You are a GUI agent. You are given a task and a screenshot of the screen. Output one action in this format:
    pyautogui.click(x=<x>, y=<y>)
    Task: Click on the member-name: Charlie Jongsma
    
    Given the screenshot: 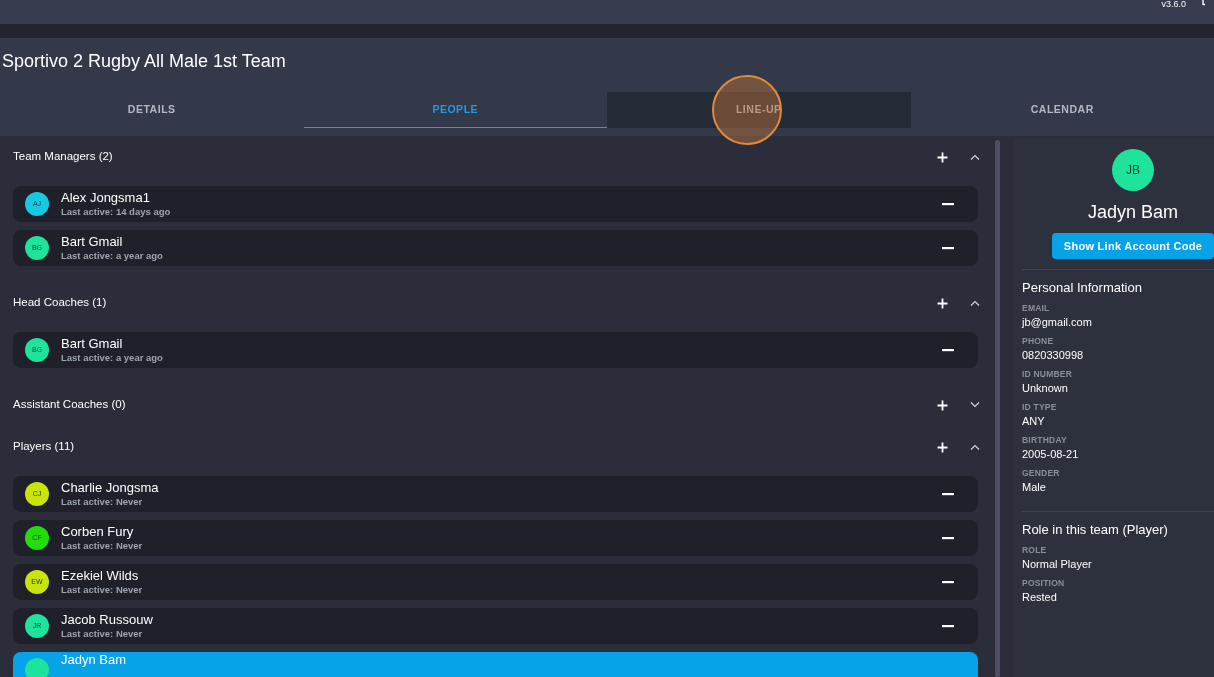 What is the action you would take?
    pyautogui.click(x=110, y=487)
    